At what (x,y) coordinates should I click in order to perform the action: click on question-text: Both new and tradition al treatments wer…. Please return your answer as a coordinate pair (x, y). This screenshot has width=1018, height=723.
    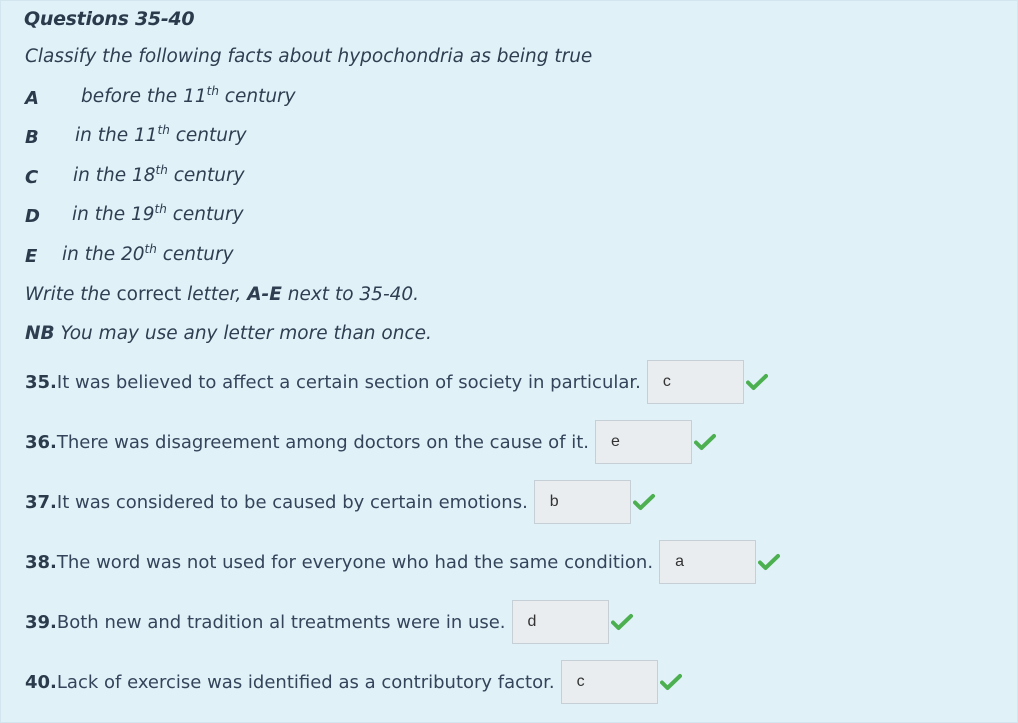
    Looking at the image, I should click on (281, 622).